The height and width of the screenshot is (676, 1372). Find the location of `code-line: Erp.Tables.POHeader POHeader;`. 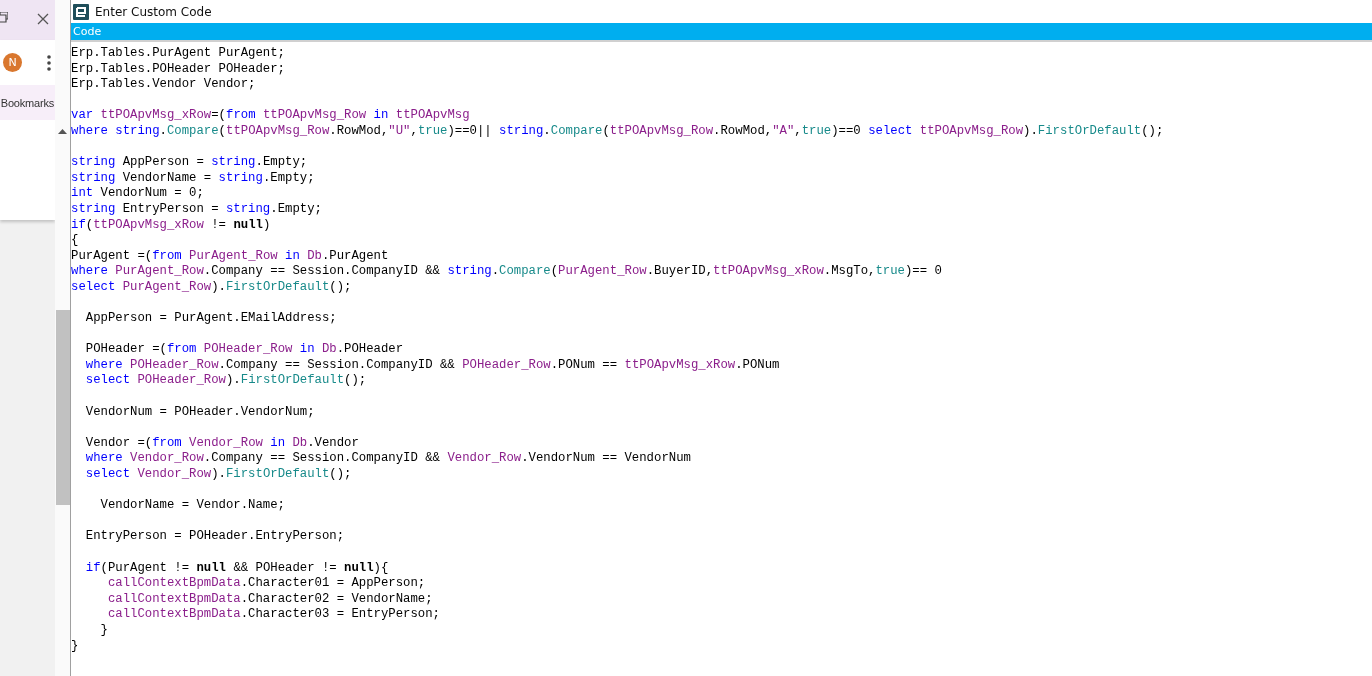

code-line: Erp.Tables.POHeader POHeader; is located at coordinates (178, 68).